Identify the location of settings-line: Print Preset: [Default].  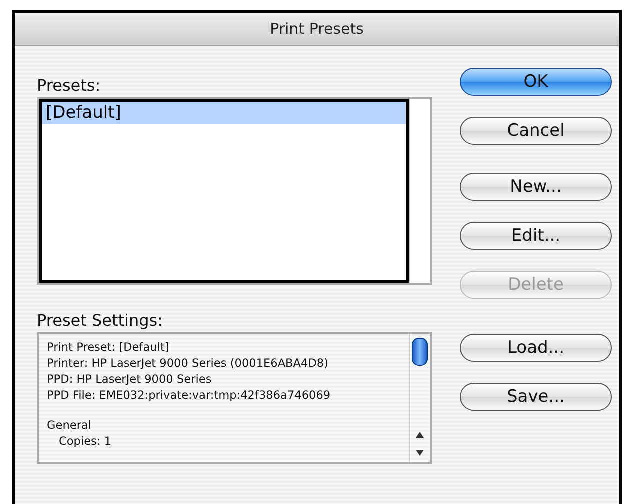
(108, 348).